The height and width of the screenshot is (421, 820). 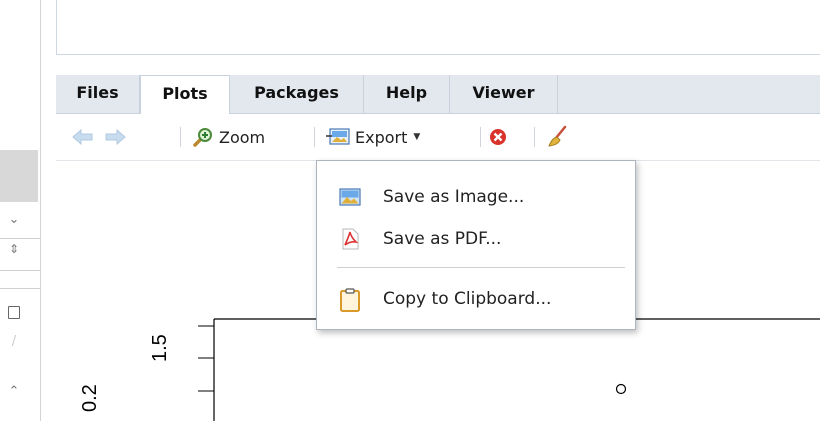 I want to click on data-point, so click(x=621, y=389).